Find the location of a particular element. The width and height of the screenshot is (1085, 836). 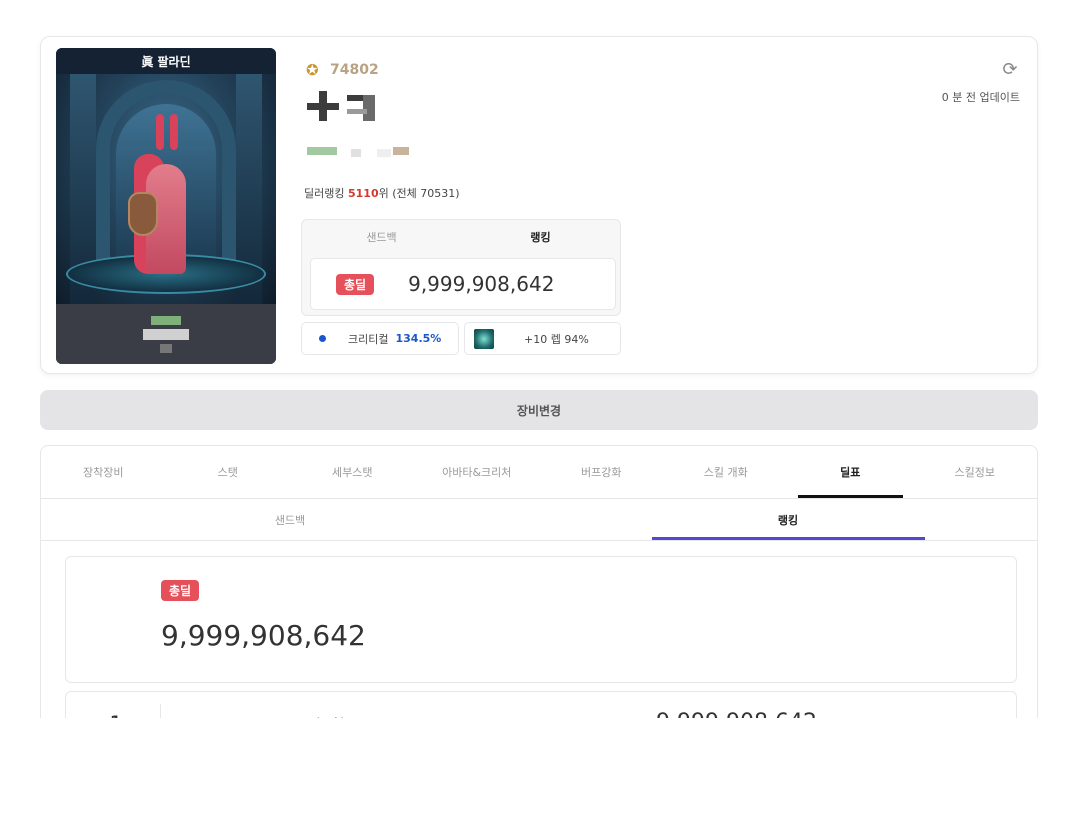

deal-total-card: 총딜 9,999,908,642 is located at coordinates (541, 619).